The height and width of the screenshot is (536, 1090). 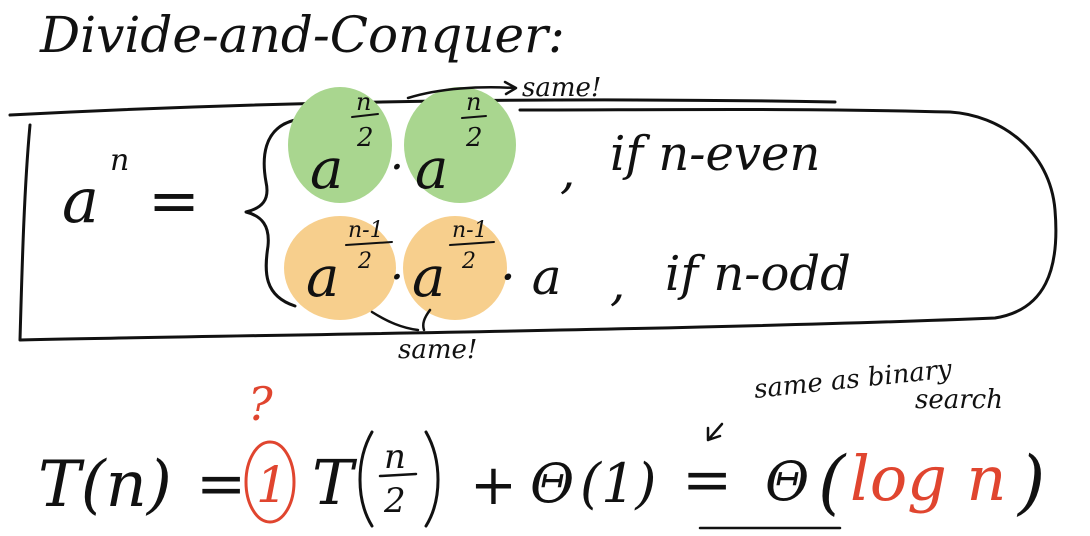 I want to click on odd-exp-den-1: 2, so click(x=364, y=261).